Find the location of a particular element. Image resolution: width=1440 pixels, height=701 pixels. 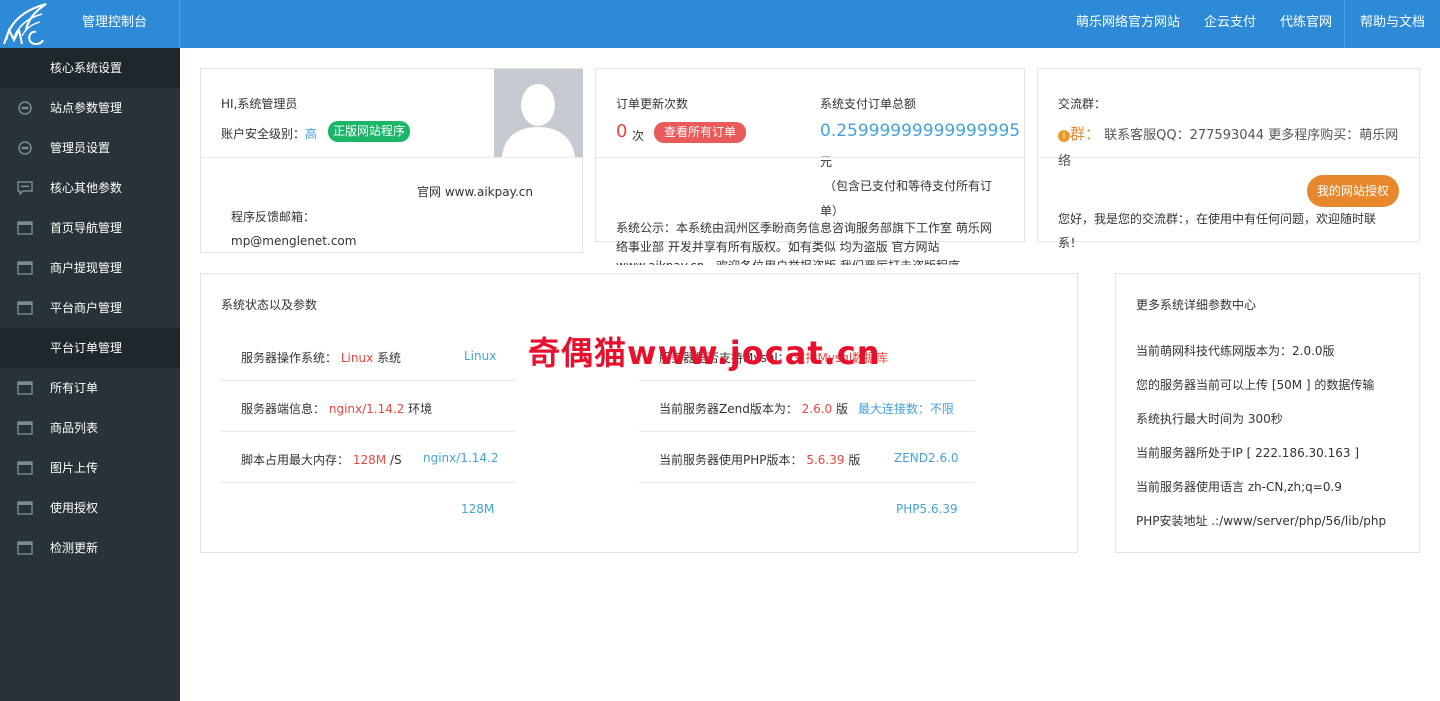

sidebar-item-label: 所有订单 is located at coordinates (74, 388).